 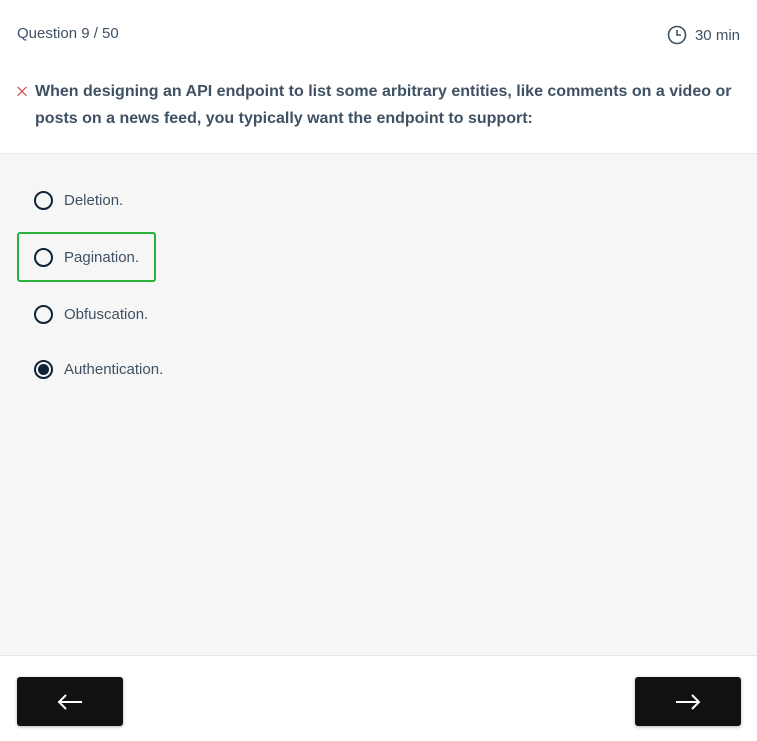 I want to click on next-button, so click(x=688, y=701).